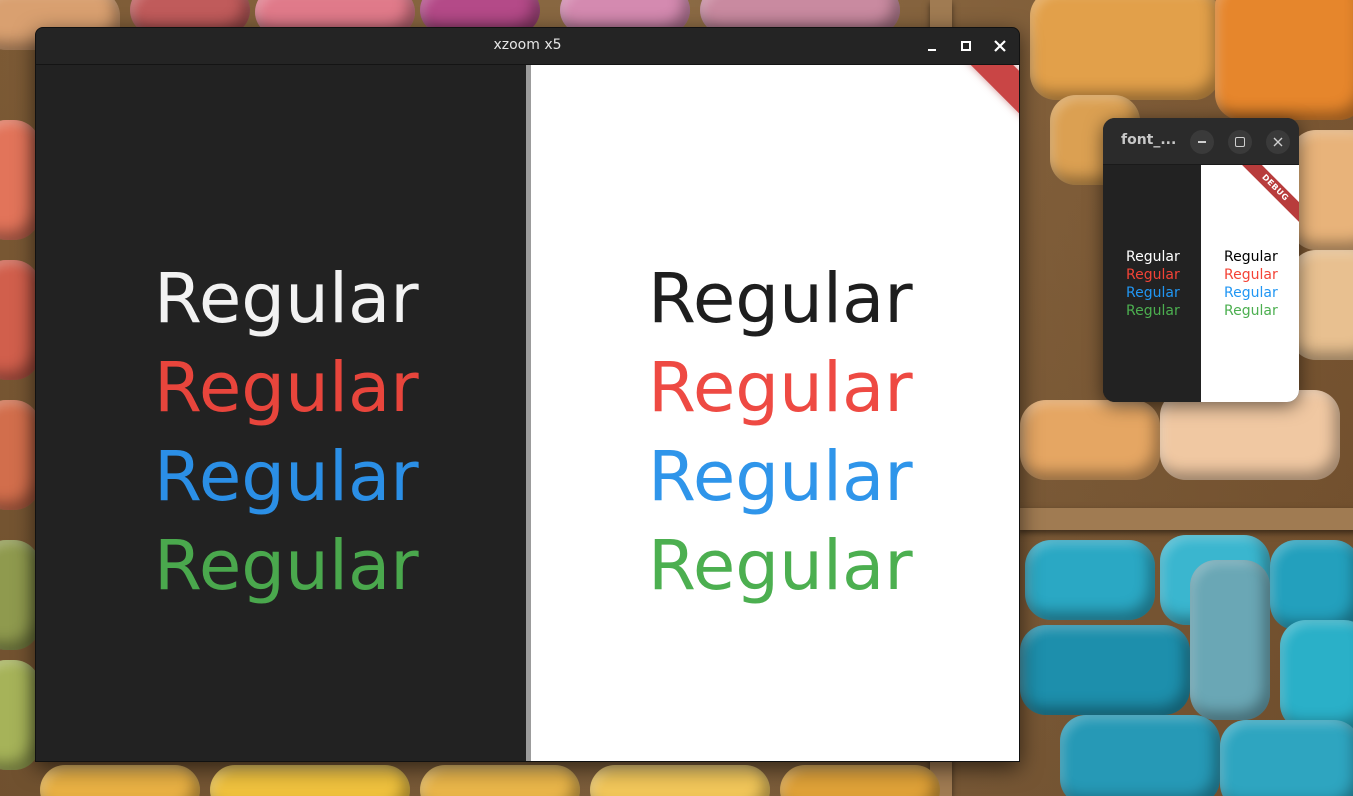 The height and width of the screenshot is (796, 1353). What do you see at coordinates (982, 95) in the screenshot?
I see `zoomed-debug-banner` at bounding box center [982, 95].